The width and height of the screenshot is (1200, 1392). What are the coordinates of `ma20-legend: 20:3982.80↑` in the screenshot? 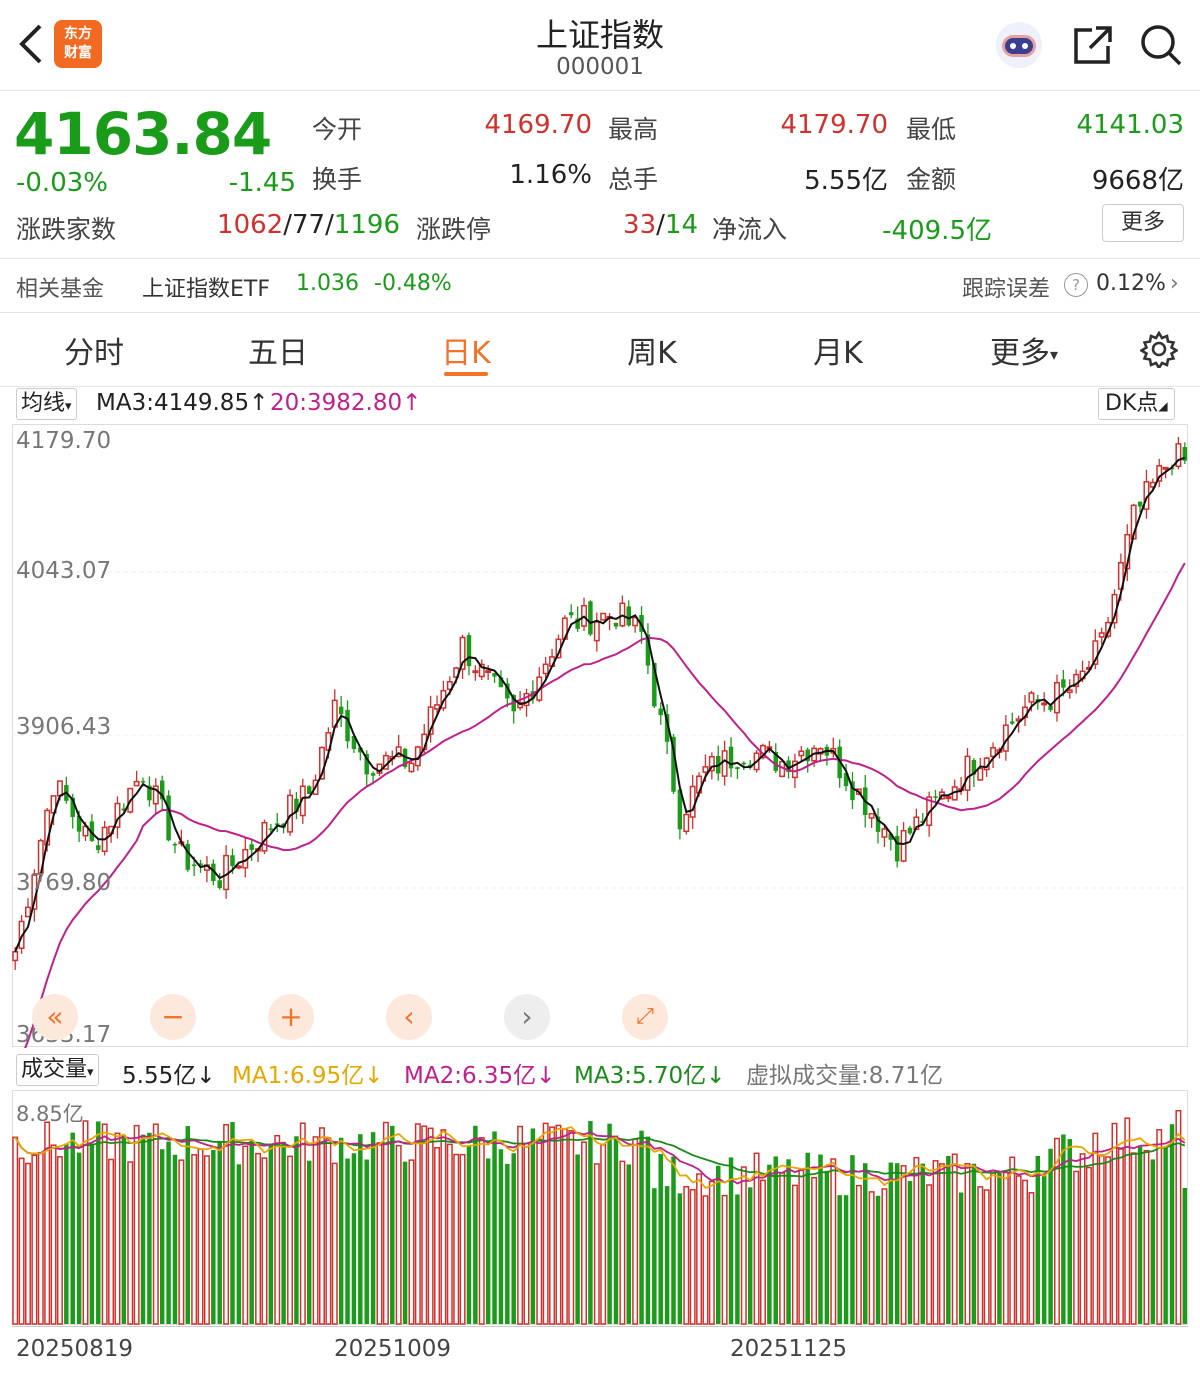 It's located at (346, 403).